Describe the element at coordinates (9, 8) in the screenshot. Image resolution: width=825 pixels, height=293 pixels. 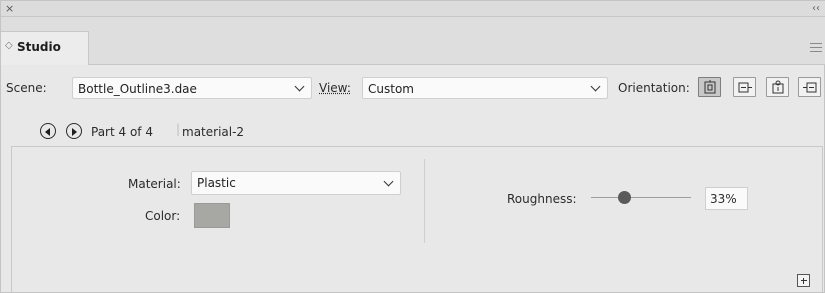
I see `close-icon: ×` at that location.